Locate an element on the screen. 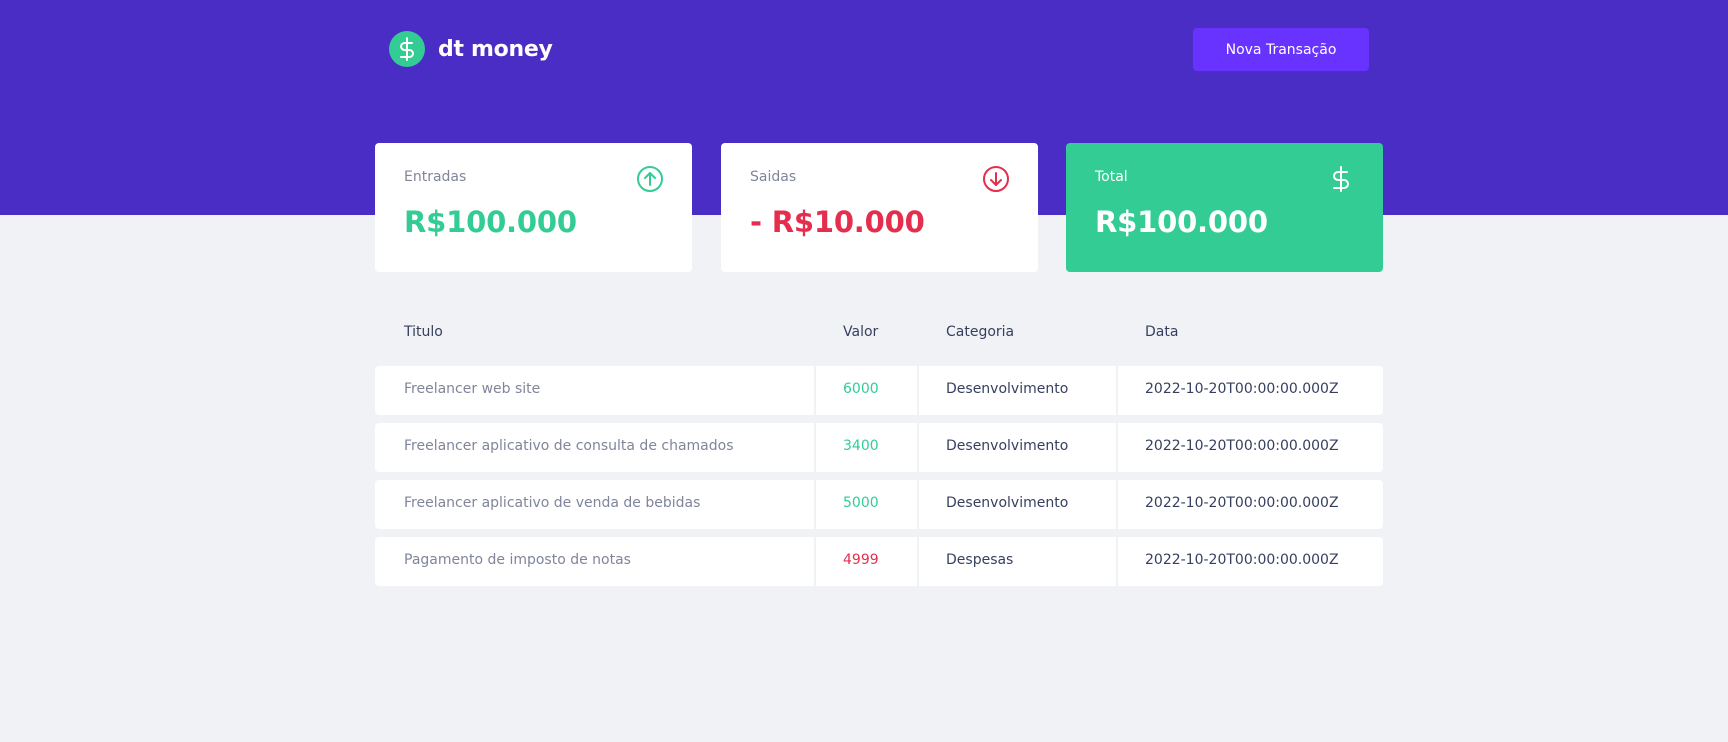 This screenshot has height=742, width=1728. row-value: 5000 is located at coordinates (861, 503).